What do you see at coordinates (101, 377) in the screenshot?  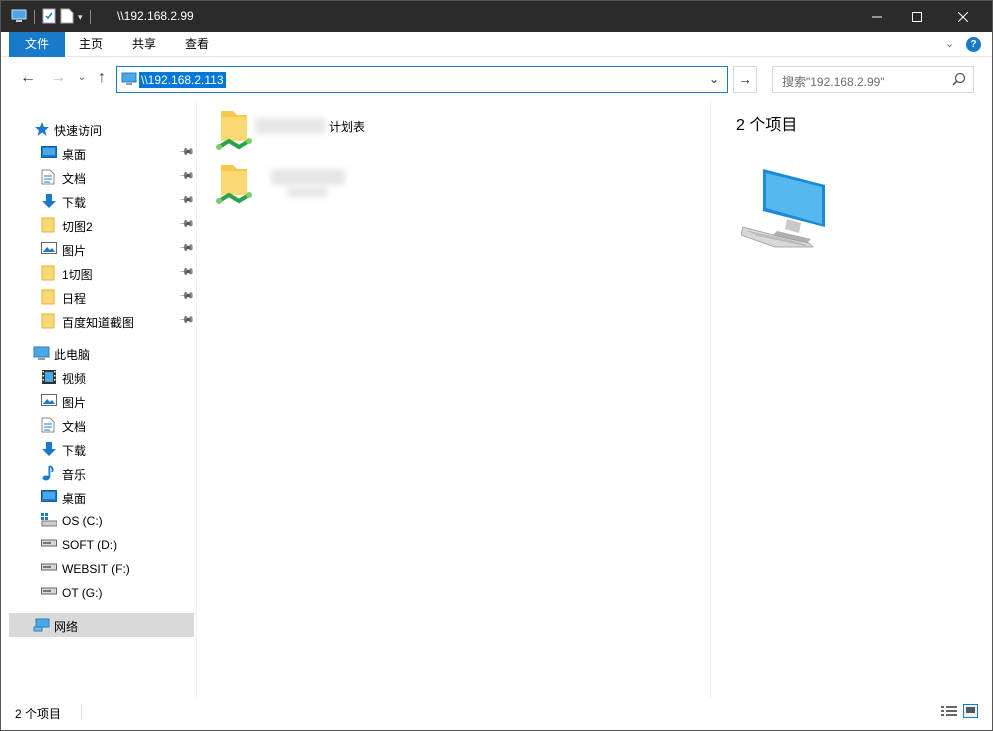 I see `sidebar-item-video: 视频` at bounding box center [101, 377].